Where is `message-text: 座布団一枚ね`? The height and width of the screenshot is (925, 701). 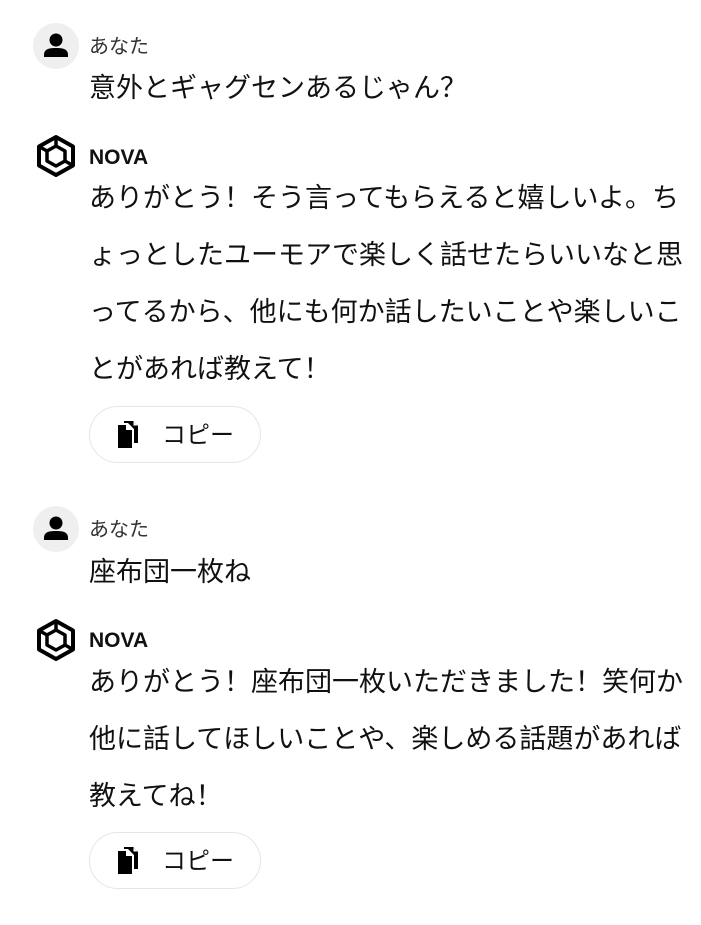
message-text: 座布団一枚ね is located at coordinates (170, 572).